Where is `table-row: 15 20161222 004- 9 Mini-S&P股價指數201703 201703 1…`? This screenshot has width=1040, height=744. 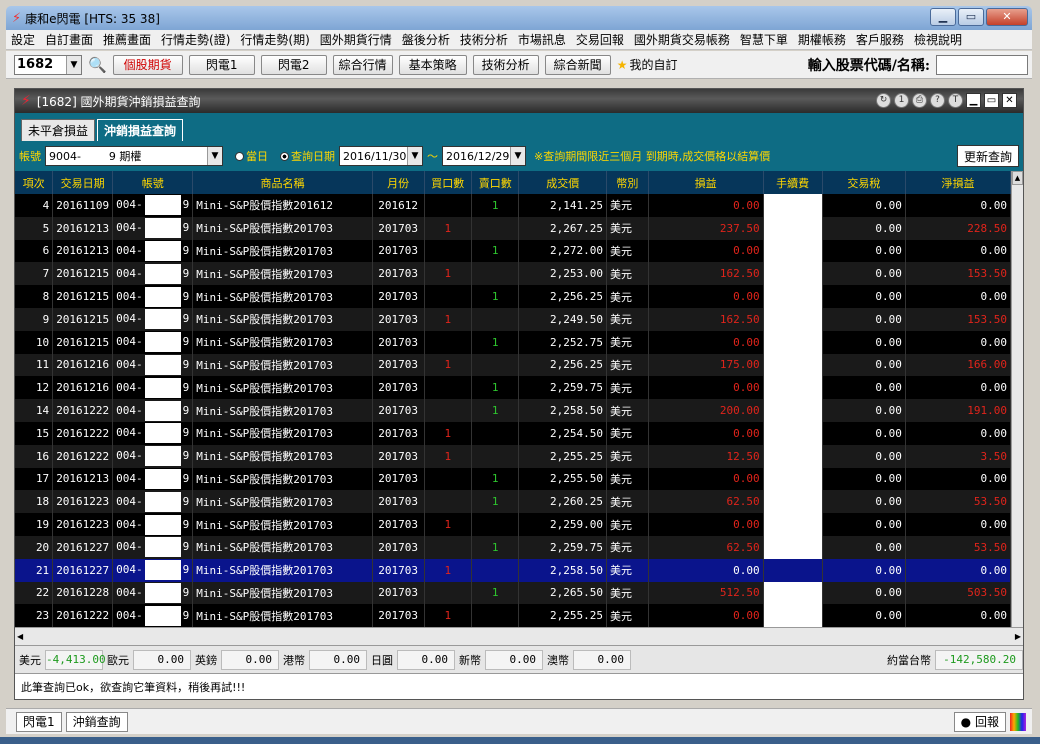
table-row: 15 20161222 004- 9 Mini-S&P股價指數201703 201703 1… is located at coordinates (513, 433).